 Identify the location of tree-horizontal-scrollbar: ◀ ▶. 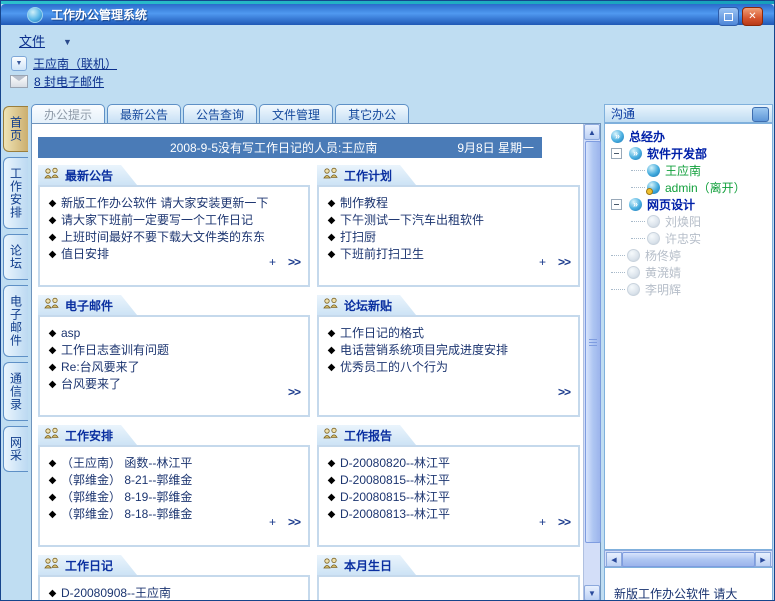
(688, 558).